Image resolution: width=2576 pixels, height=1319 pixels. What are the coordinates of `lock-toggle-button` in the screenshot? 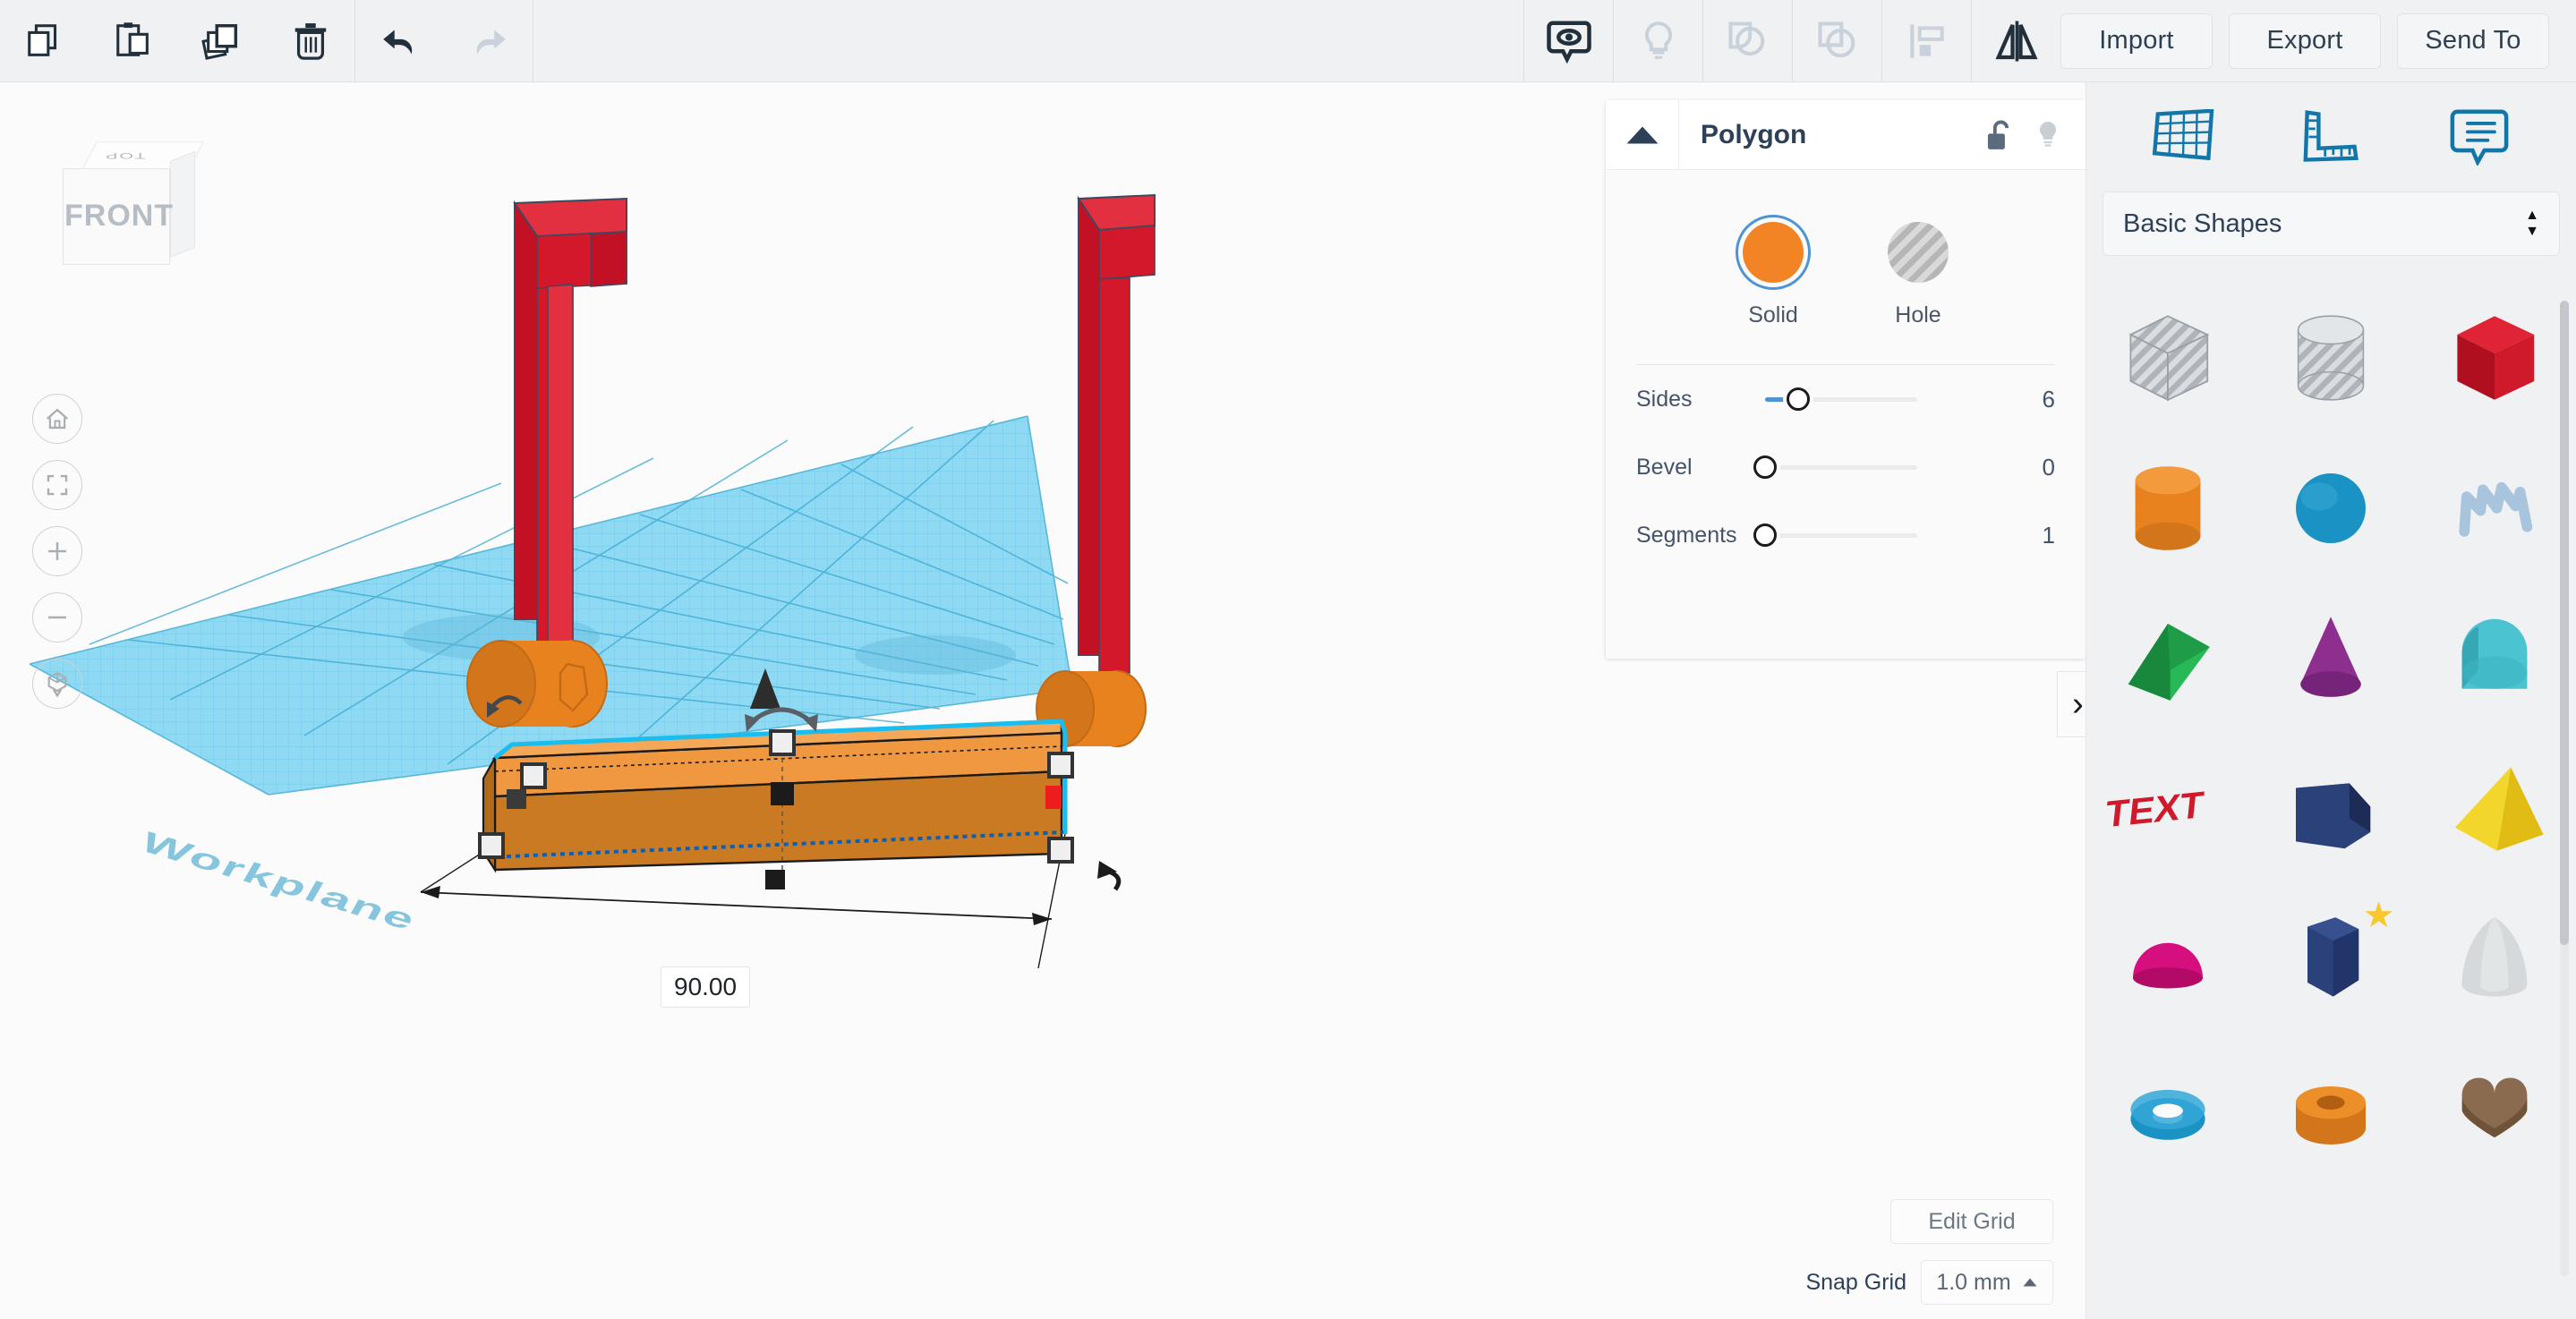 It's located at (1998, 135).